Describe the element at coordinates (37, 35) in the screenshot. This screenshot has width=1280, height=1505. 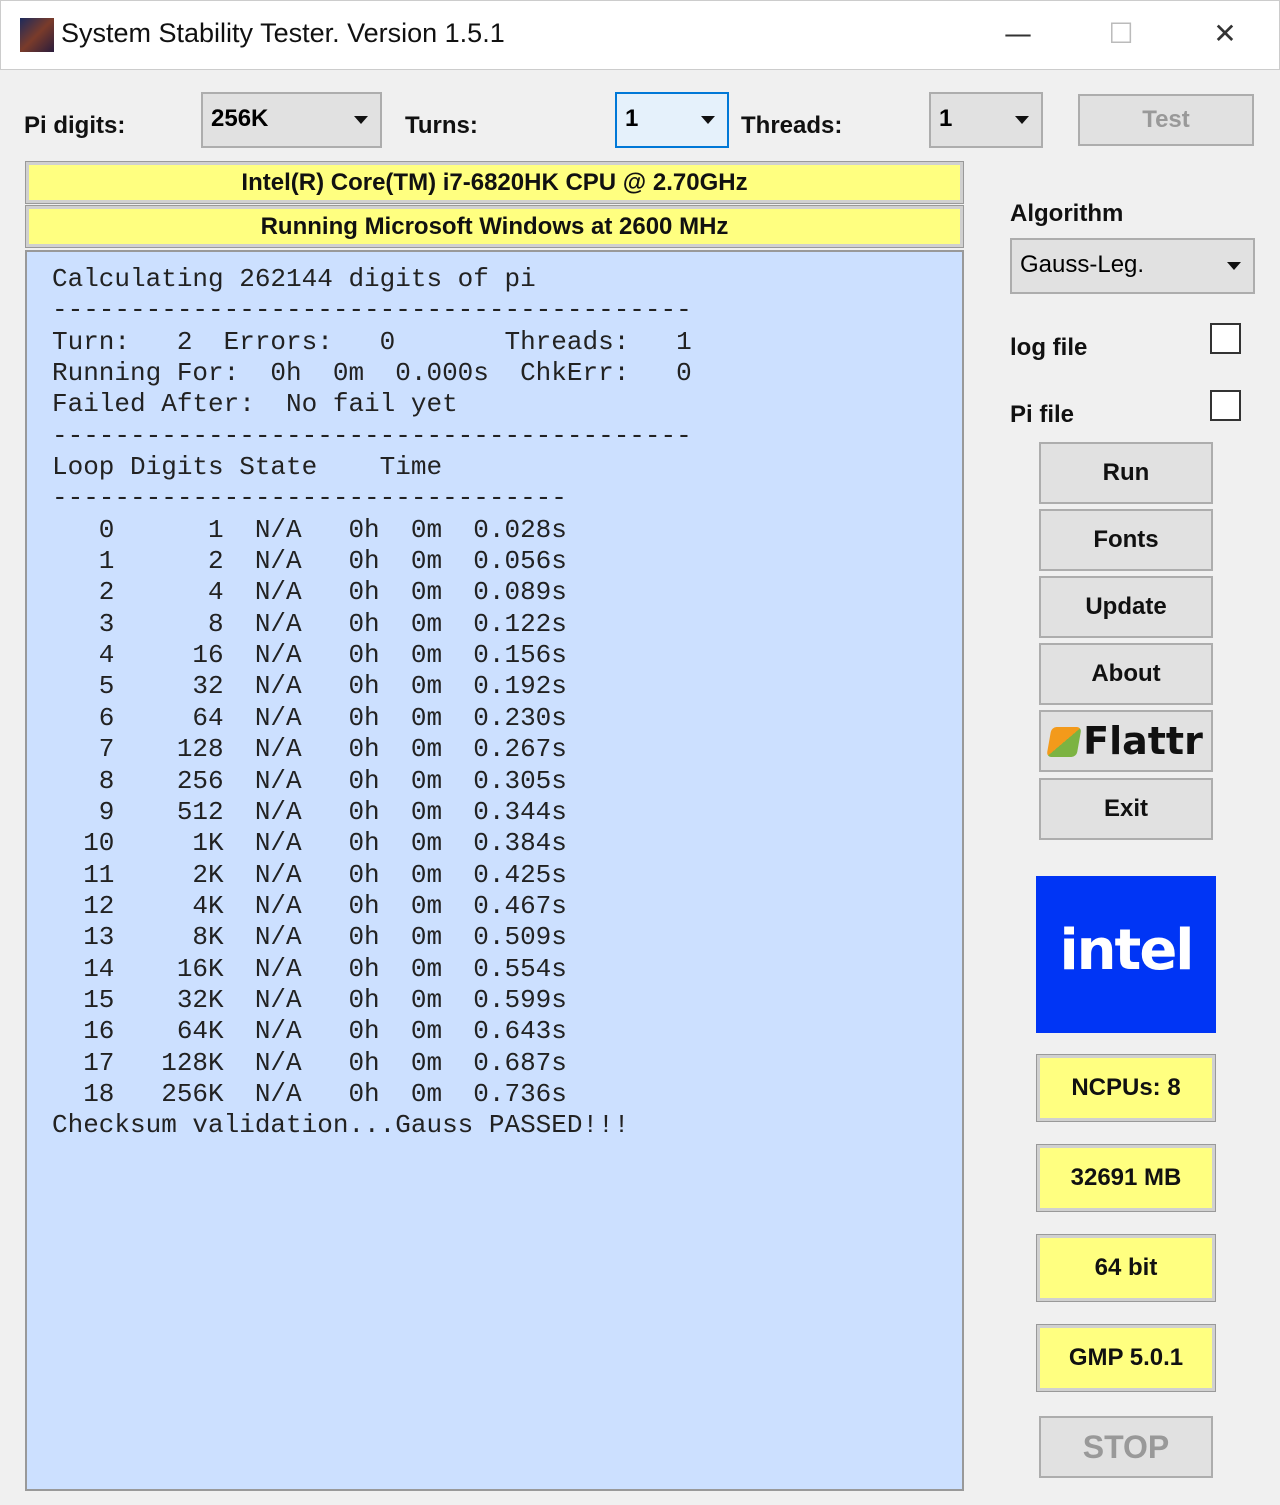
I see `app-icon` at that location.